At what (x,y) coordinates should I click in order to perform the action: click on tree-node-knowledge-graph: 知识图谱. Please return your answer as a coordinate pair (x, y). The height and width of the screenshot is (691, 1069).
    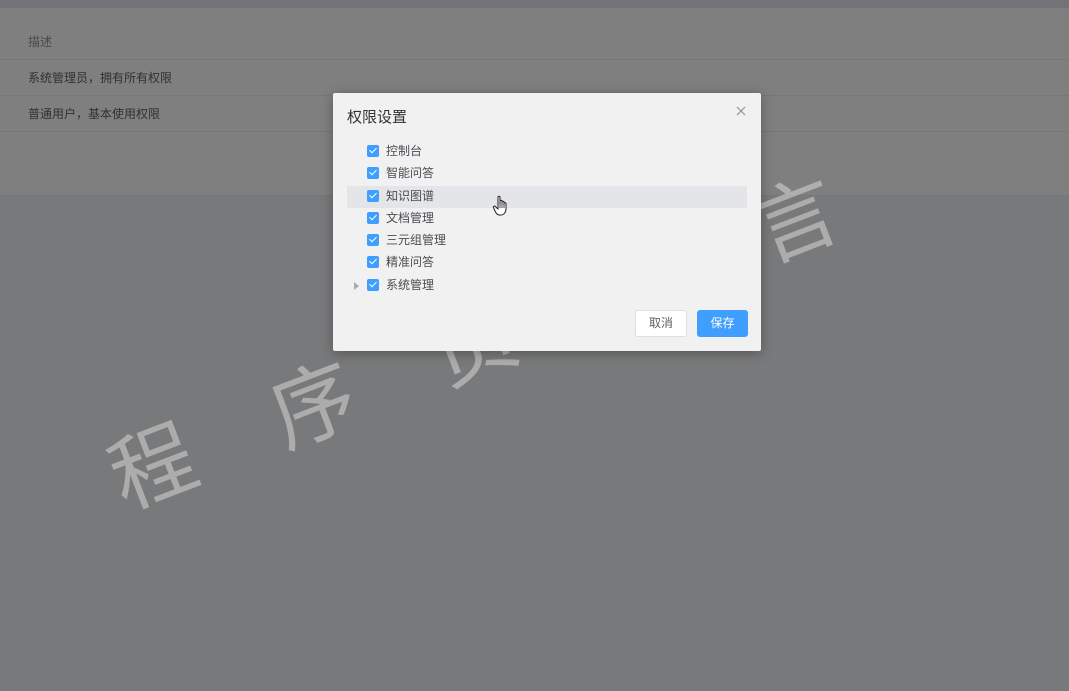
    Looking at the image, I should click on (547, 196).